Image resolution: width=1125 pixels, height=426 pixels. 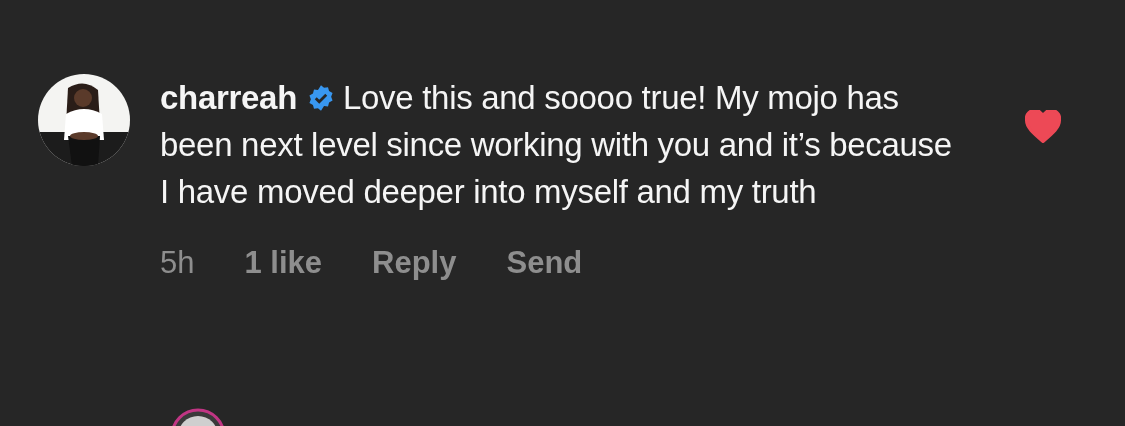 What do you see at coordinates (228, 97) in the screenshot?
I see `username-link: charreah` at bounding box center [228, 97].